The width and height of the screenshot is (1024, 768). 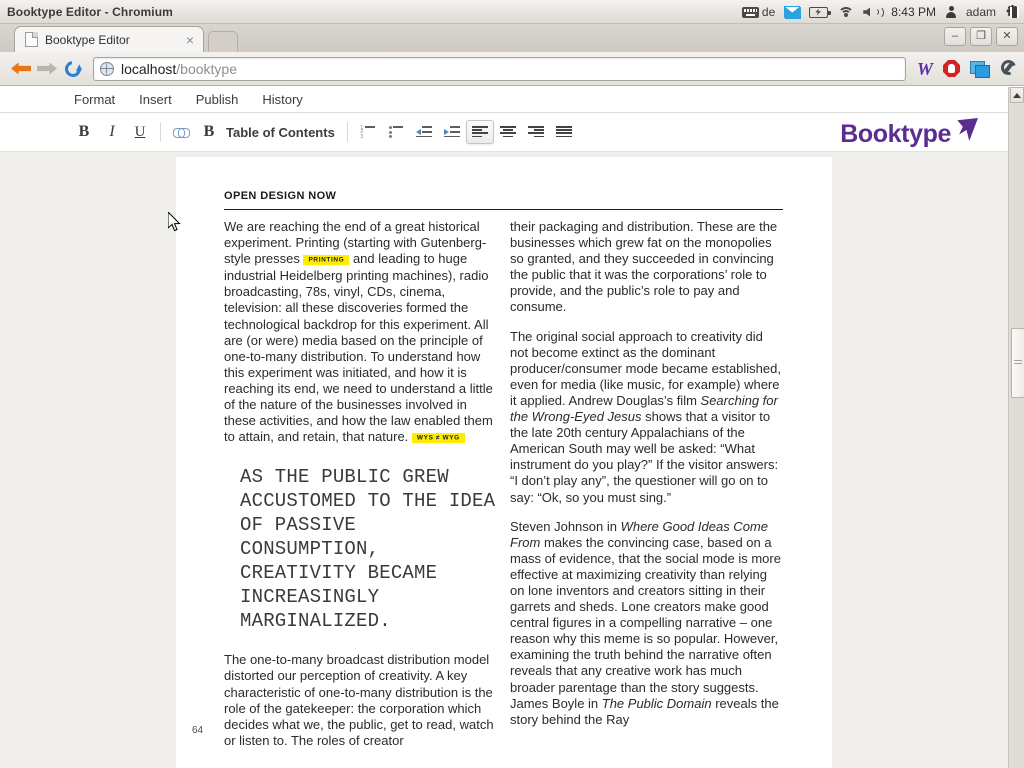 What do you see at coordinates (94, 99) in the screenshot?
I see `menu-format: Format` at bounding box center [94, 99].